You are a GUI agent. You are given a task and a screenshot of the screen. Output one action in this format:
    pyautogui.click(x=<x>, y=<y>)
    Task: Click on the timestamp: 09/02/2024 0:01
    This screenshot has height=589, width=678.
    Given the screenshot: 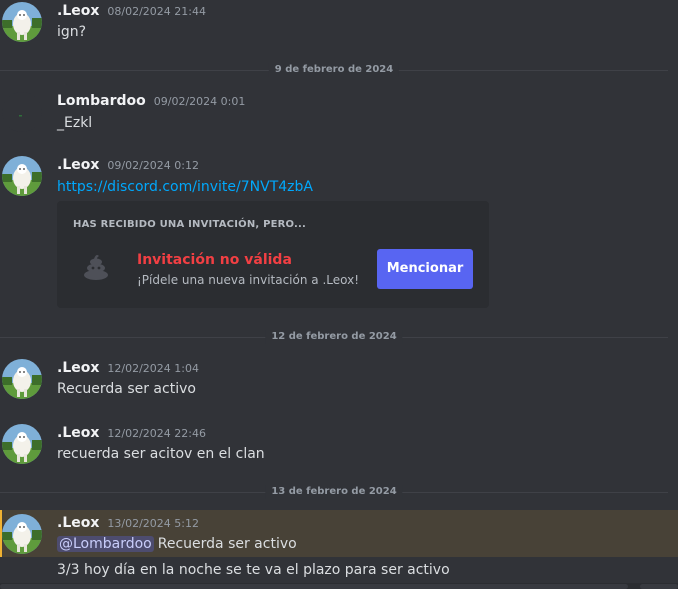 What is the action you would take?
    pyautogui.click(x=199, y=101)
    